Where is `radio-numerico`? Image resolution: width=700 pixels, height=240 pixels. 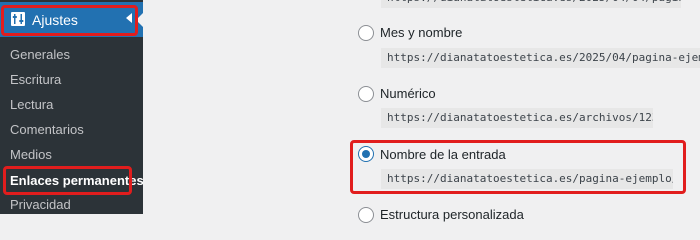
radio-numerico is located at coordinates (366, 94).